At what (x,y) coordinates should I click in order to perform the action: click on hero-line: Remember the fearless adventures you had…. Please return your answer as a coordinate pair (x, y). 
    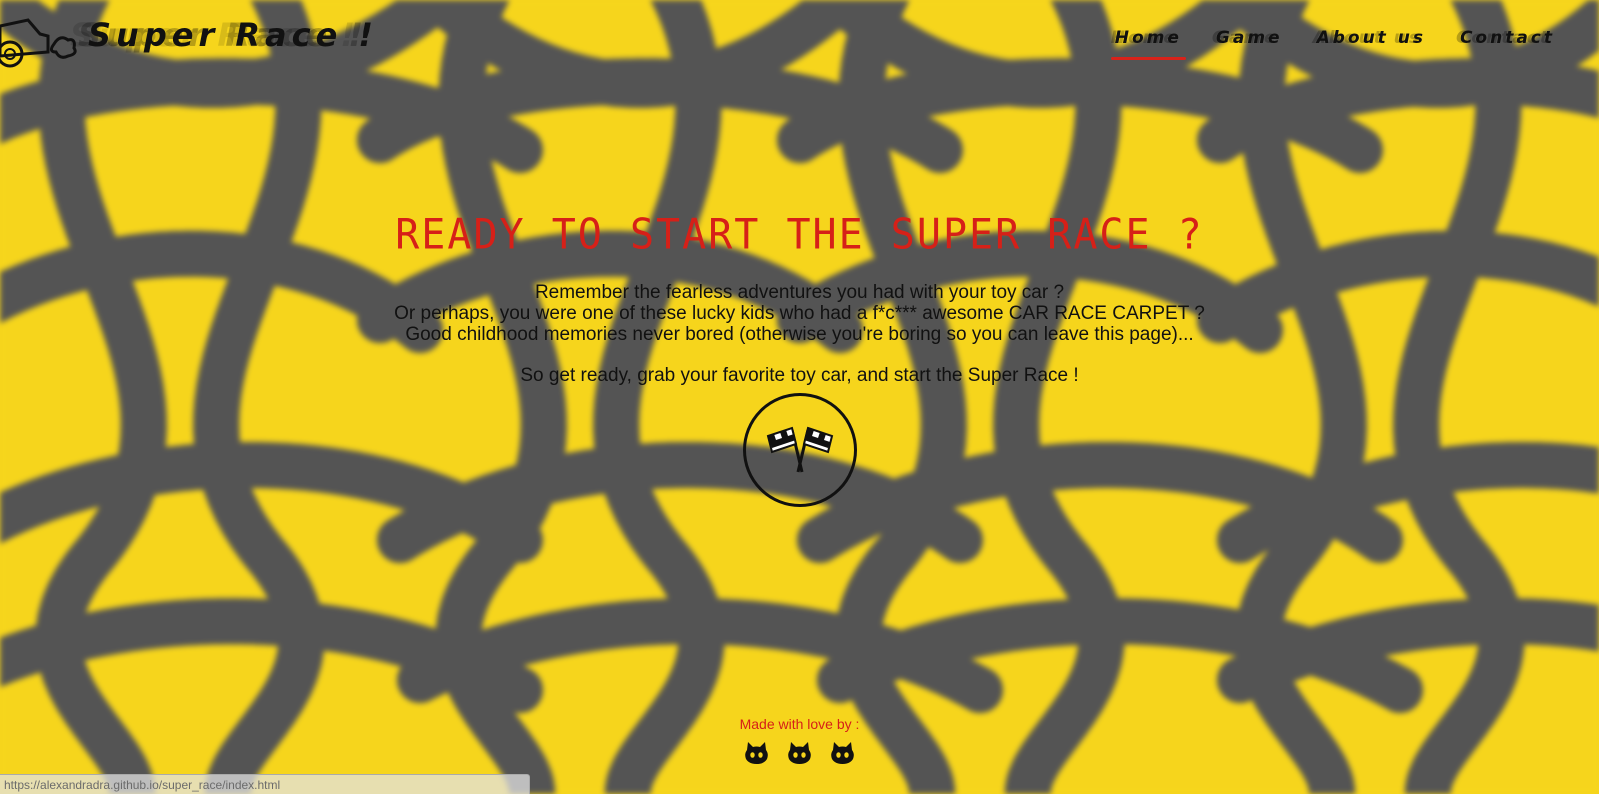
    Looking at the image, I should click on (799, 292).